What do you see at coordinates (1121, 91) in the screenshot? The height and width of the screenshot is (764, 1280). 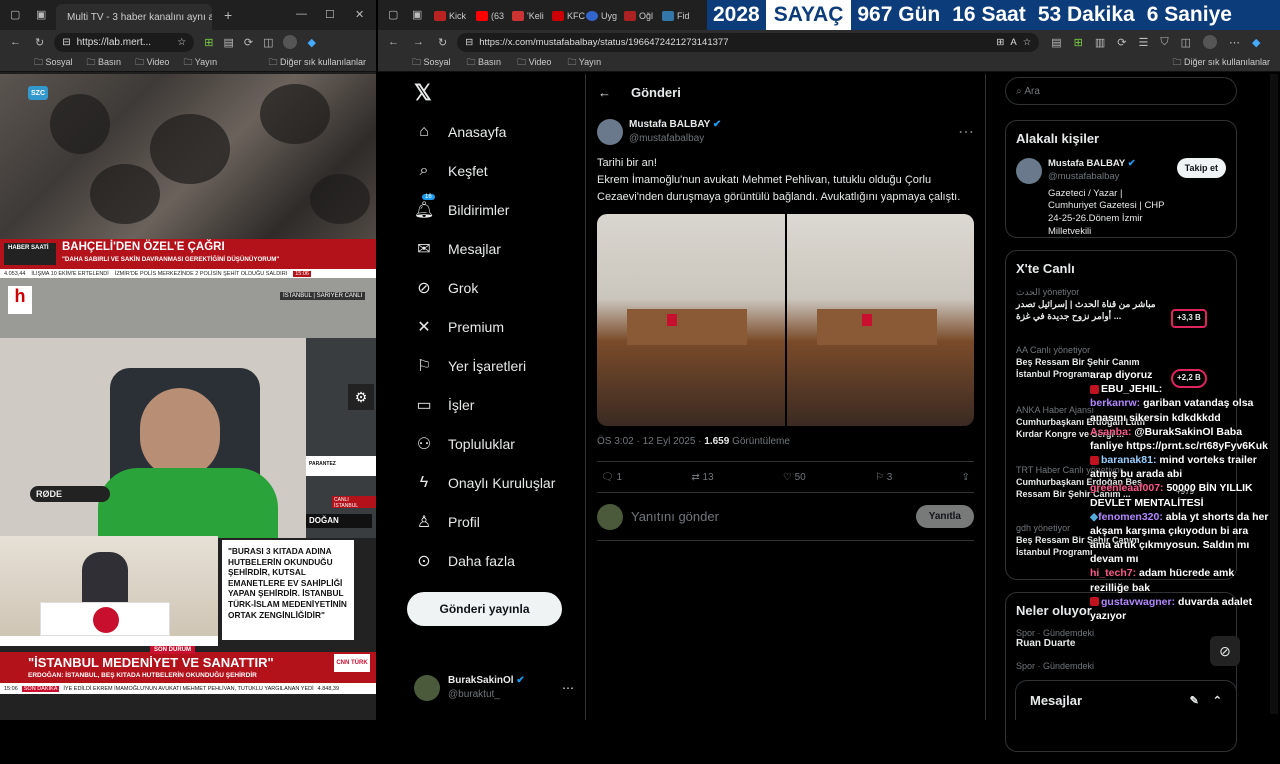 I see `search-input: ⌕ Ara` at bounding box center [1121, 91].